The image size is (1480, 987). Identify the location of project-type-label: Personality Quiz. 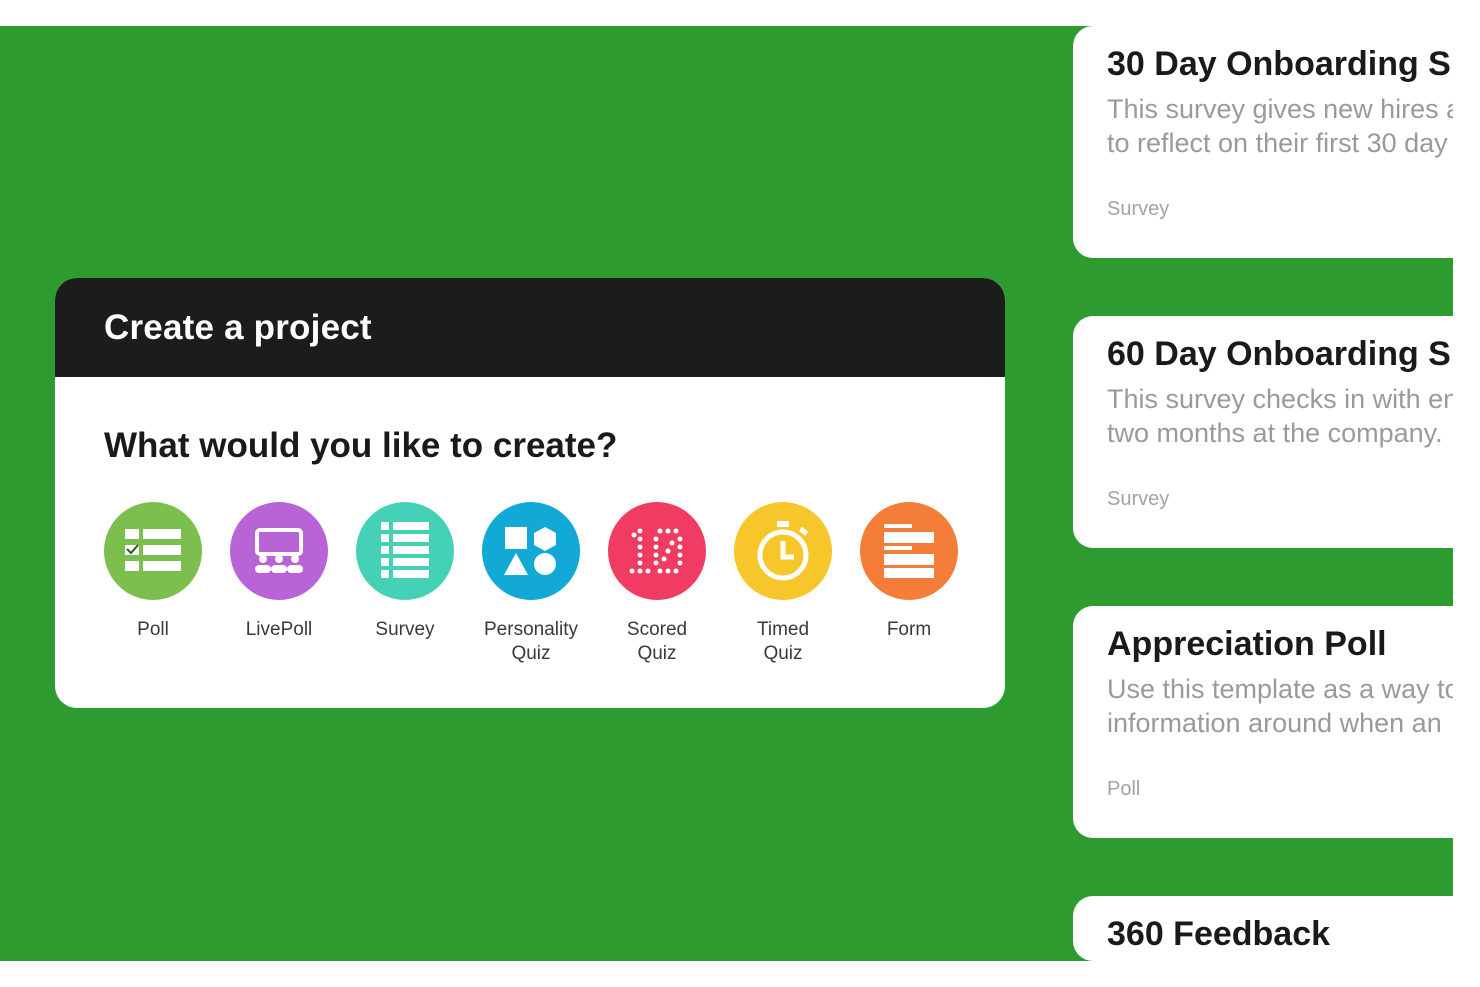
(531, 641).